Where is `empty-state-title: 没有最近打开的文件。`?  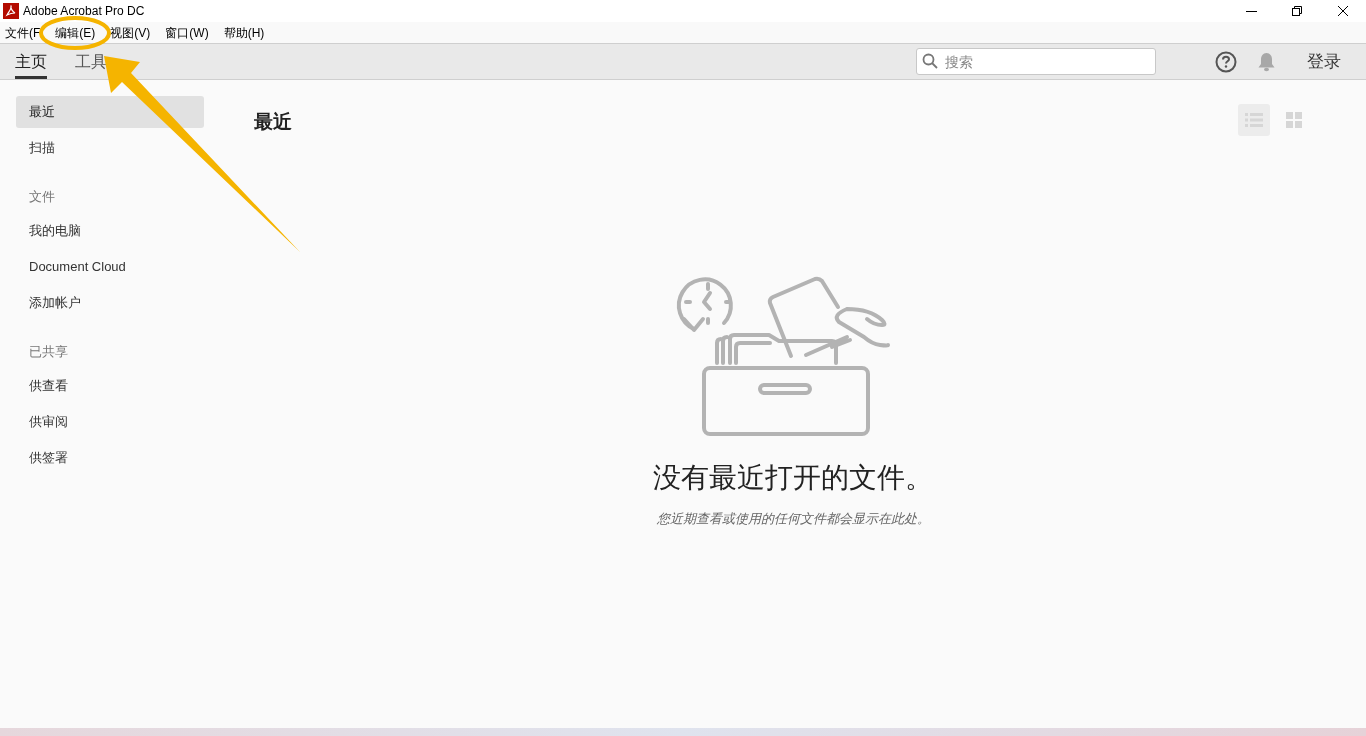
empty-state-title: 没有最近打开的文件。 is located at coordinates (793, 477).